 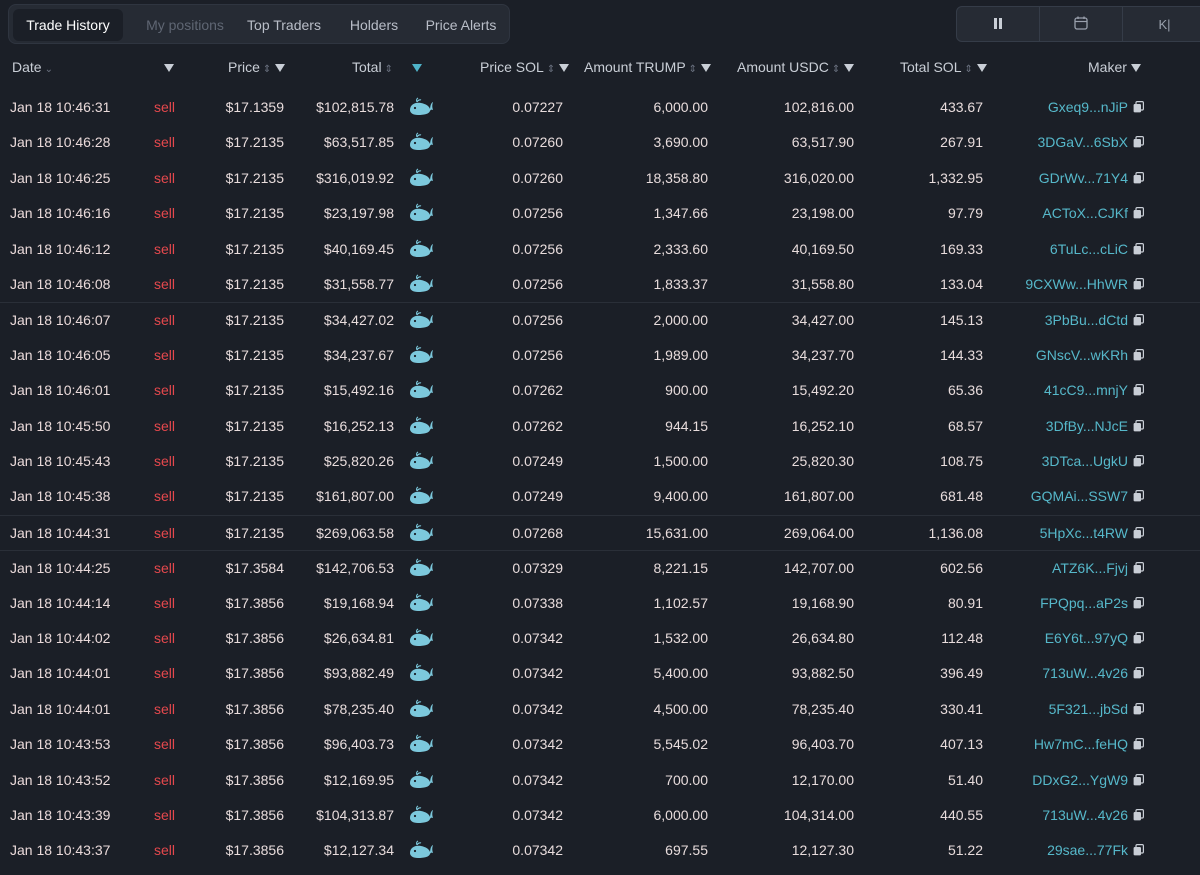 I want to click on total-cell: $16,252.13, so click(x=358, y=425).